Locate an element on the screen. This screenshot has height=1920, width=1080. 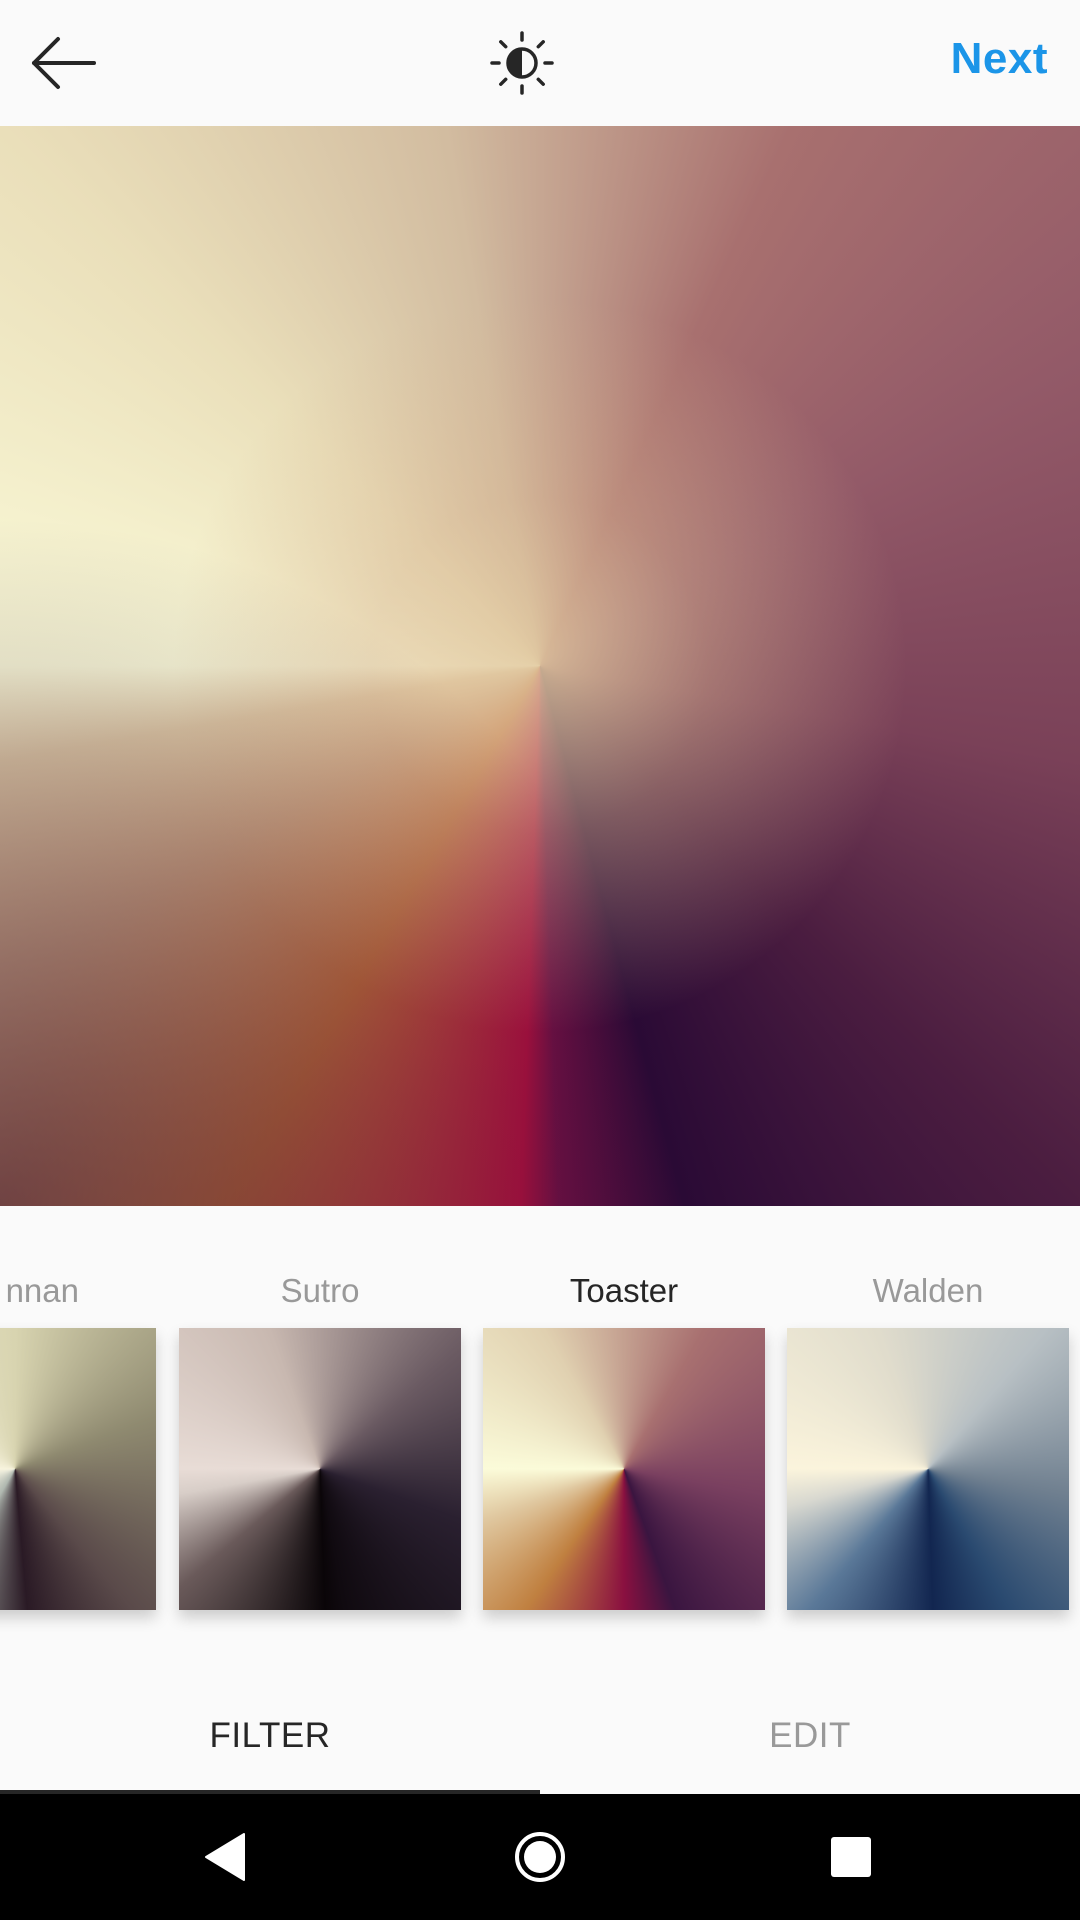
next-button: Next is located at coordinates (999, 59).